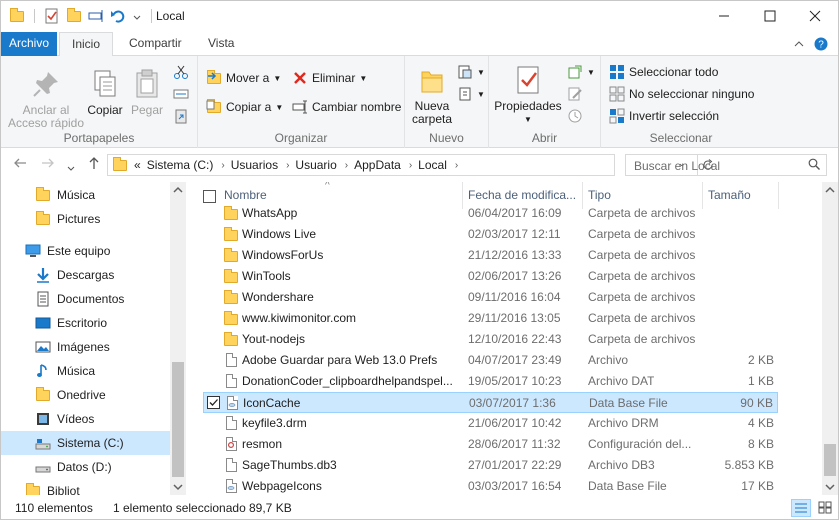 Image resolution: width=839 pixels, height=520 pixels. I want to click on new-folder-button: Nueva carpeta, so click(432, 95).